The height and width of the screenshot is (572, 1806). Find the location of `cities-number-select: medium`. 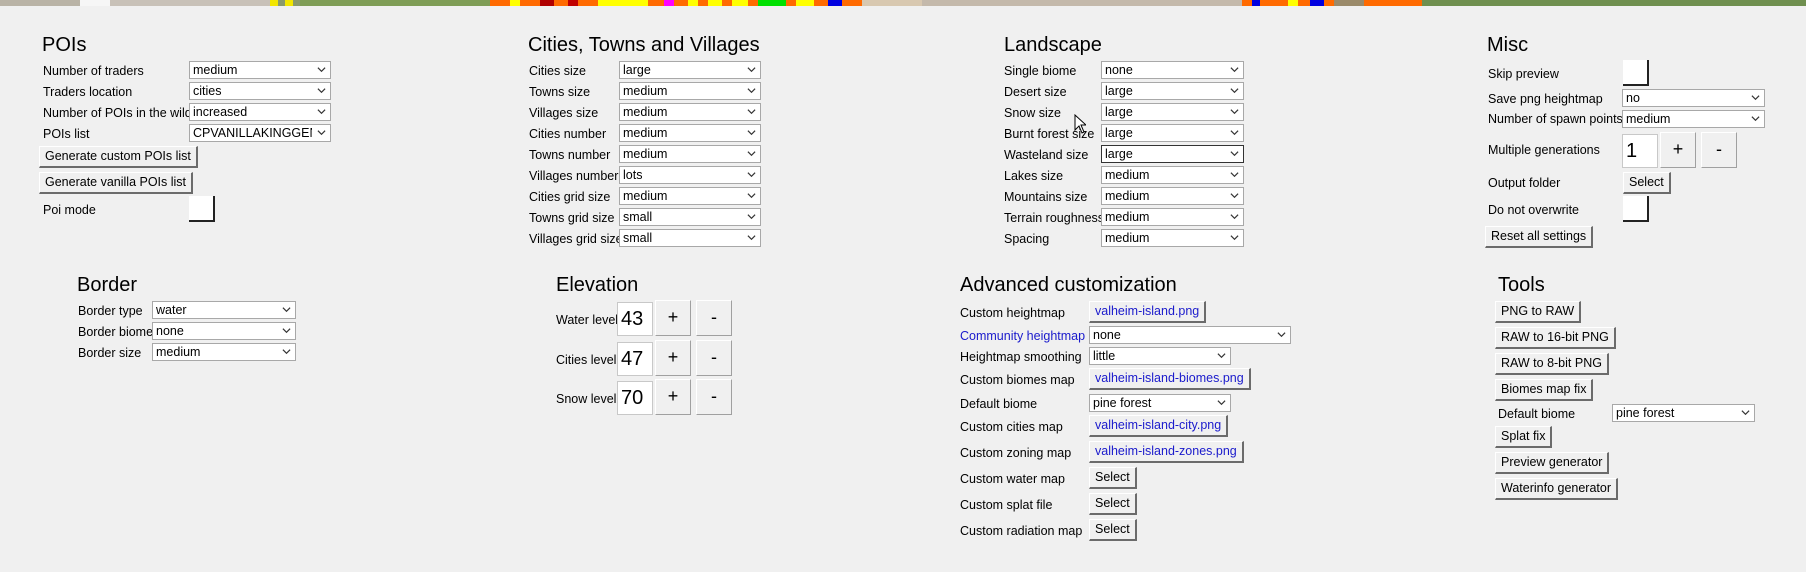

cities-number-select: medium is located at coordinates (690, 133).